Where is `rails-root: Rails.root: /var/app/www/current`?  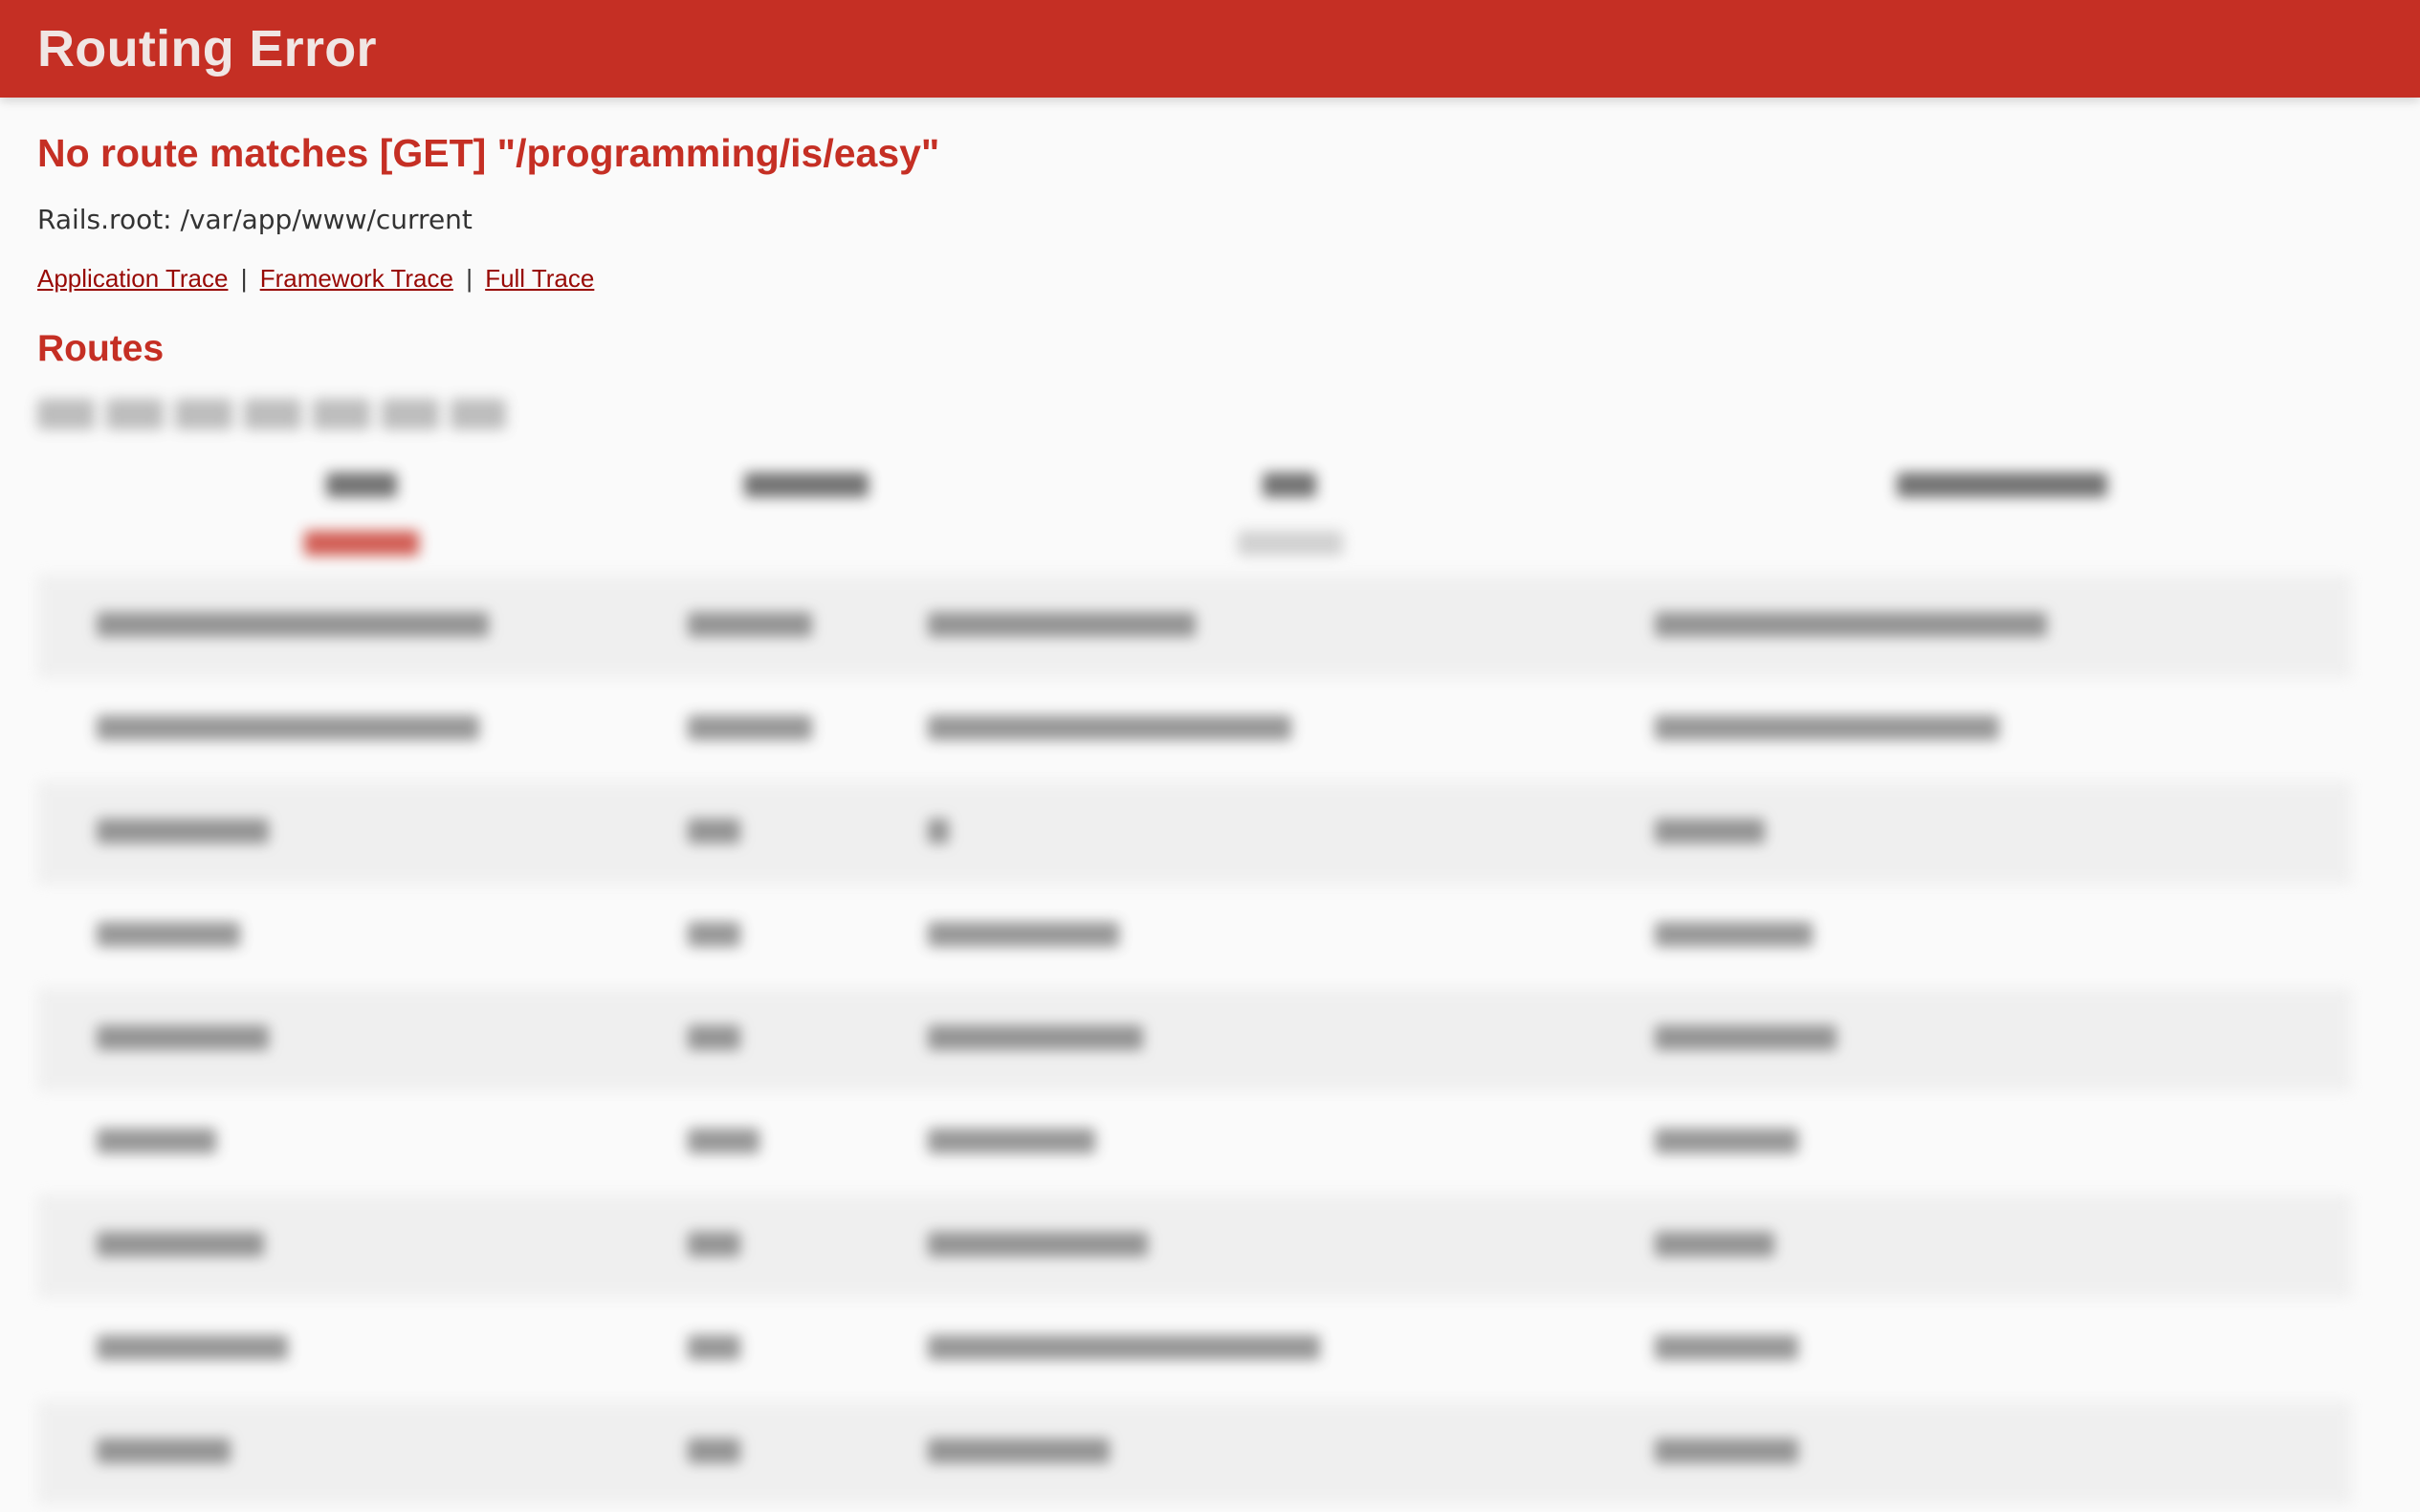 rails-root: Rails.root: /var/app/www/current is located at coordinates (255, 220).